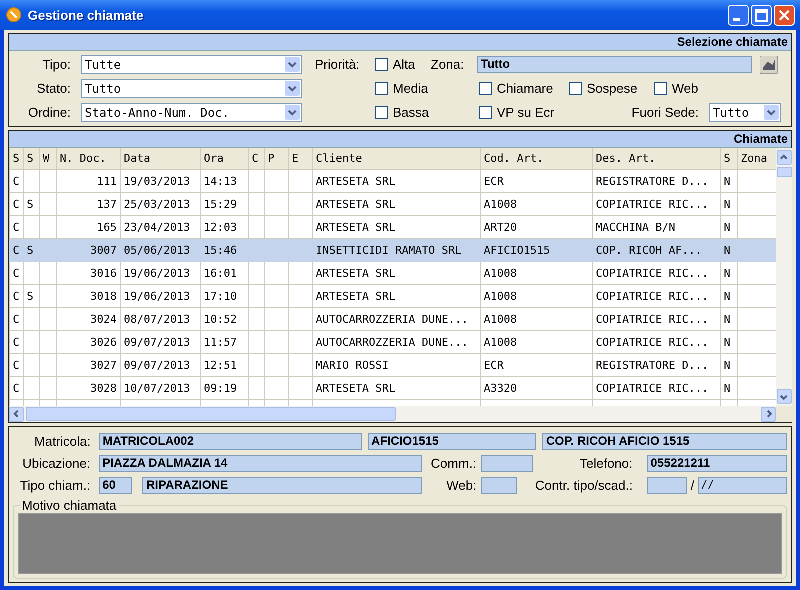  Describe the element at coordinates (461, 485) in the screenshot. I see `field-label: Web:` at that location.